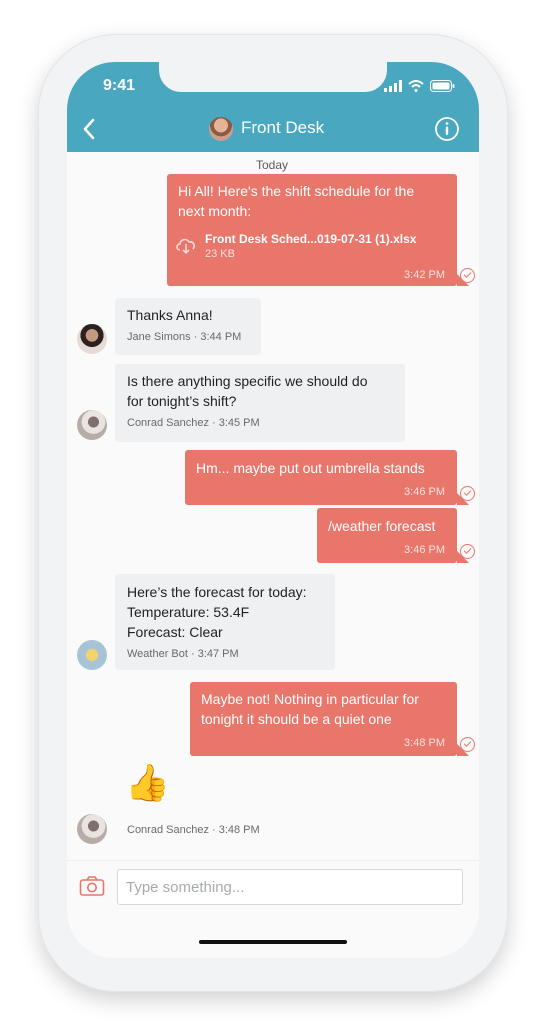 The image size is (546, 1024). Describe the element at coordinates (247, 381) in the screenshot. I see `message-text-line: Is there anything specific we should do` at that location.